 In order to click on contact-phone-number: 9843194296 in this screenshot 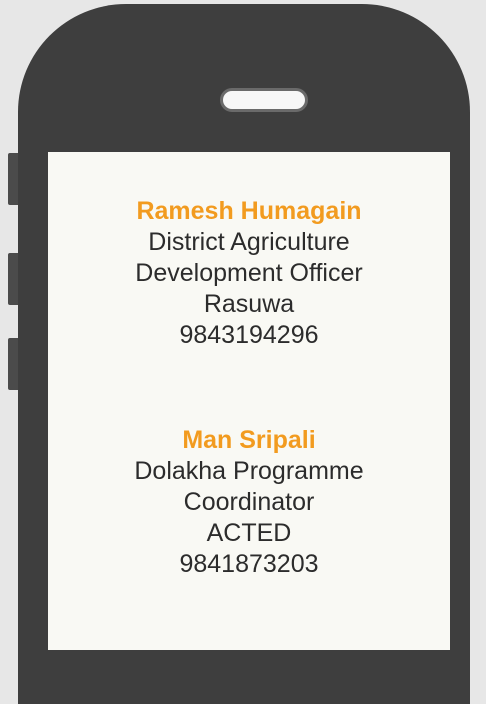, I will do `click(249, 335)`.